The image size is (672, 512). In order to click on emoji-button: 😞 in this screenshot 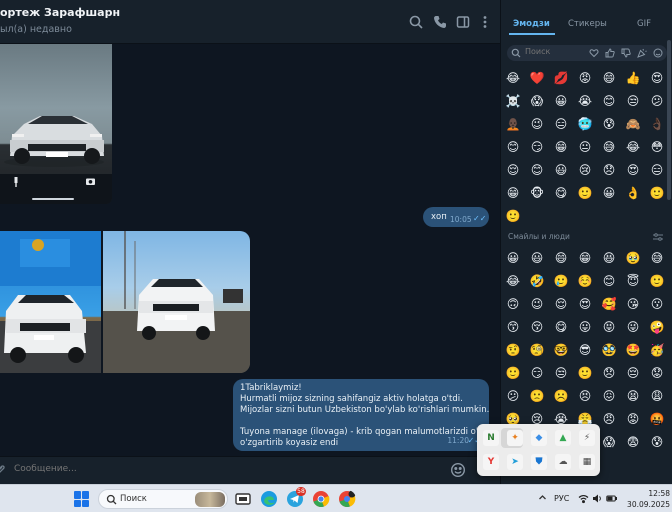, I will do `click(609, 372)`.